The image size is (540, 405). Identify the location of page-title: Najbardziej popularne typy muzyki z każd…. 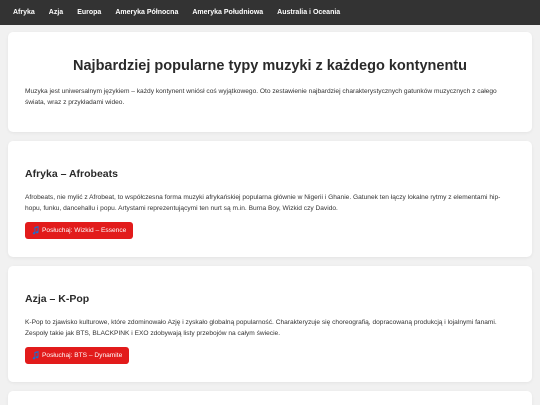
(270, 66).